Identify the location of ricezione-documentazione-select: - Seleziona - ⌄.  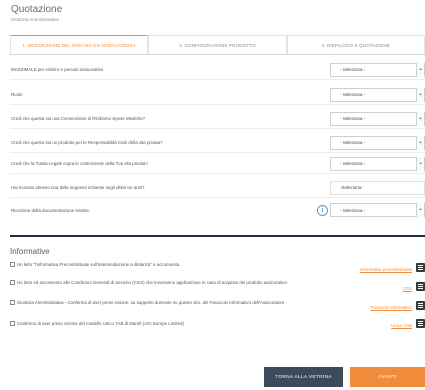
(377, 210).